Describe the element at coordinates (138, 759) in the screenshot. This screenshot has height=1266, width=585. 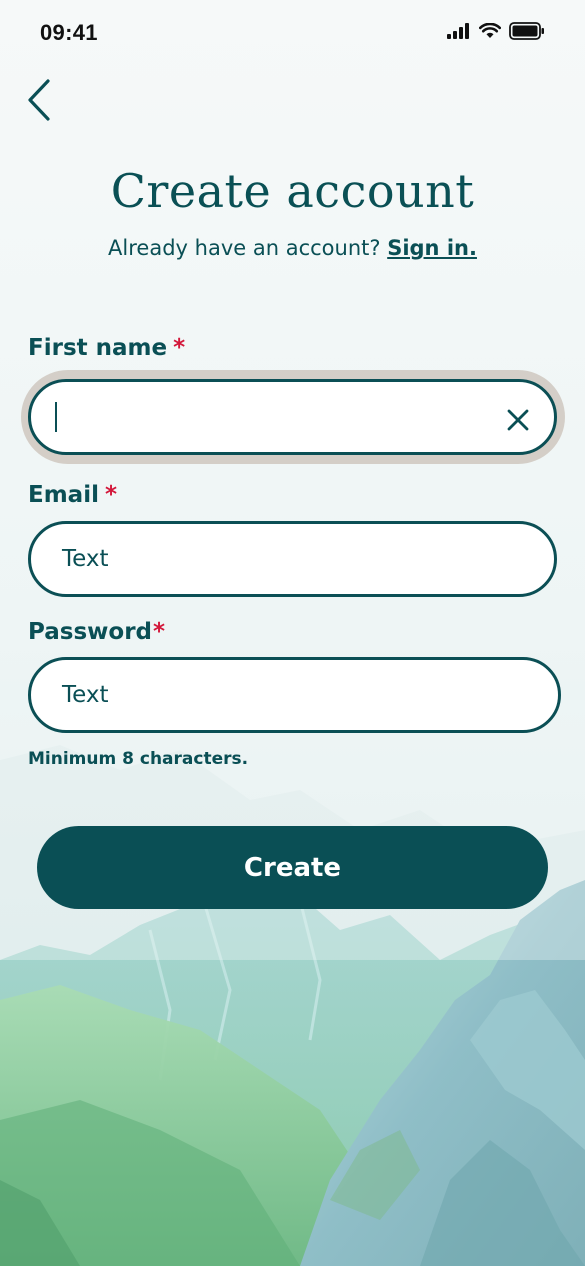
I see `password-helper-text: Minimum 8 characters.` at that location.